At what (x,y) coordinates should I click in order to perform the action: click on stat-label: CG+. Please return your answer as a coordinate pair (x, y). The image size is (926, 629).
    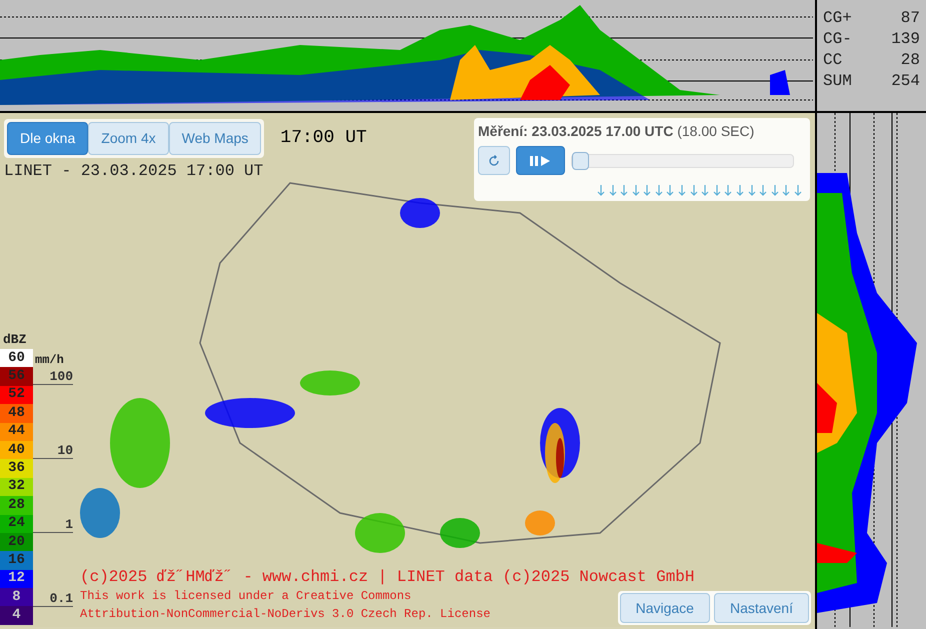
    Looking at the image, I should click on (837, 18).